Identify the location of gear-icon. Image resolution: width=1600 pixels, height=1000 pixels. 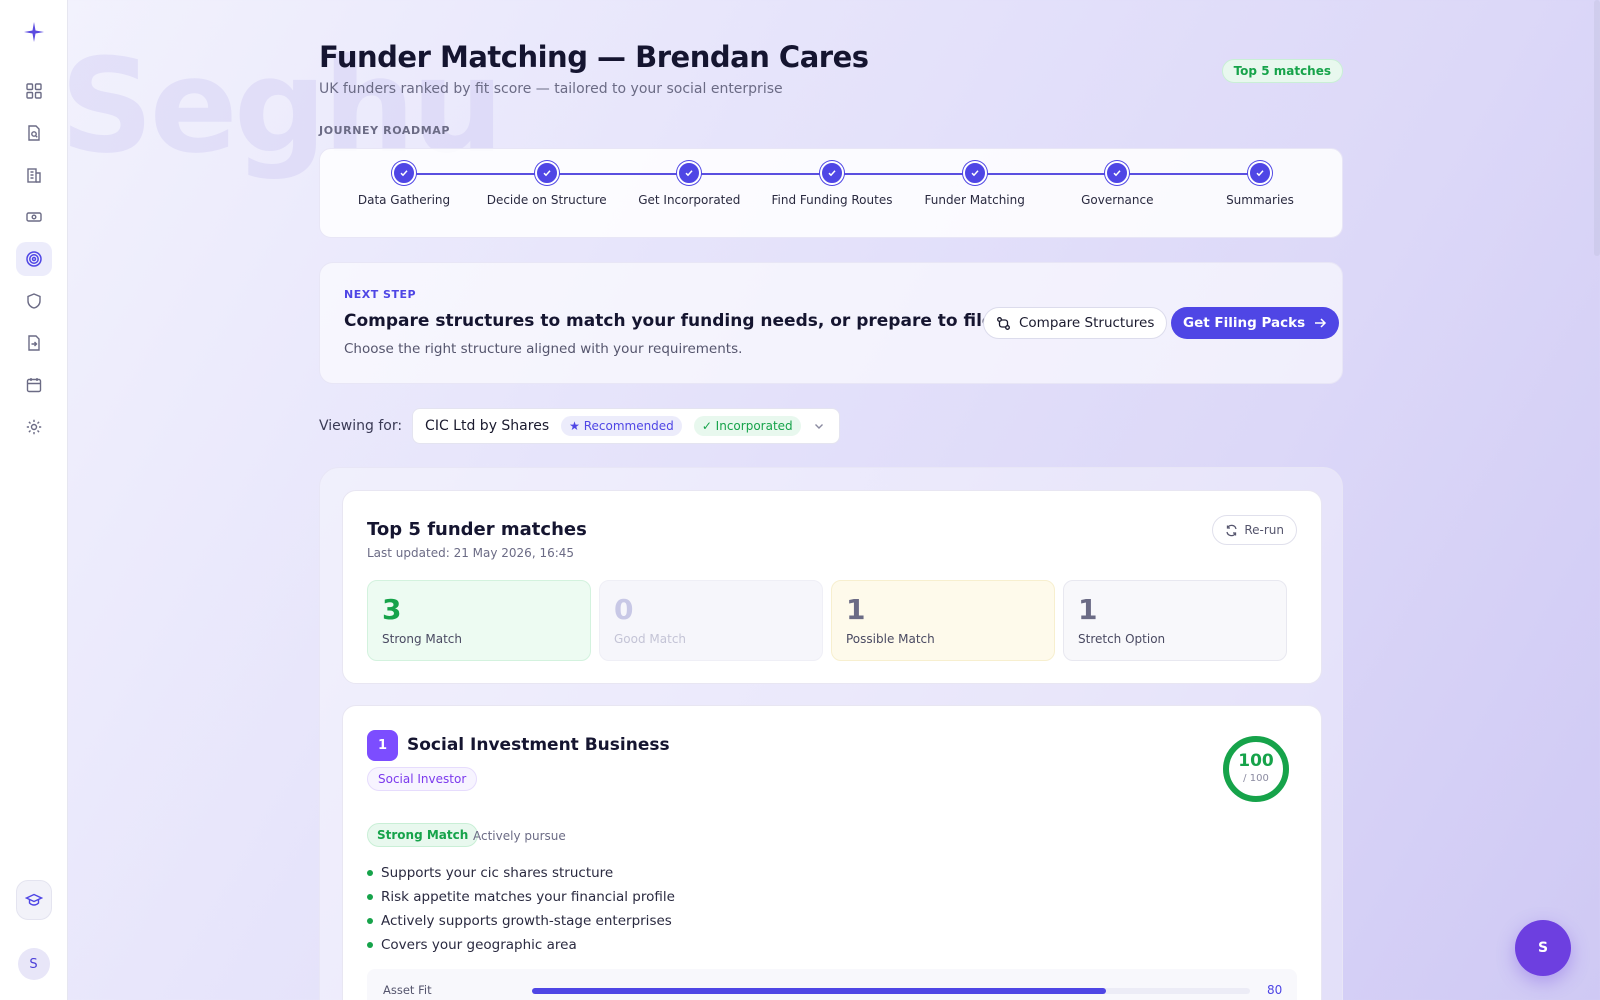
(33, 427).